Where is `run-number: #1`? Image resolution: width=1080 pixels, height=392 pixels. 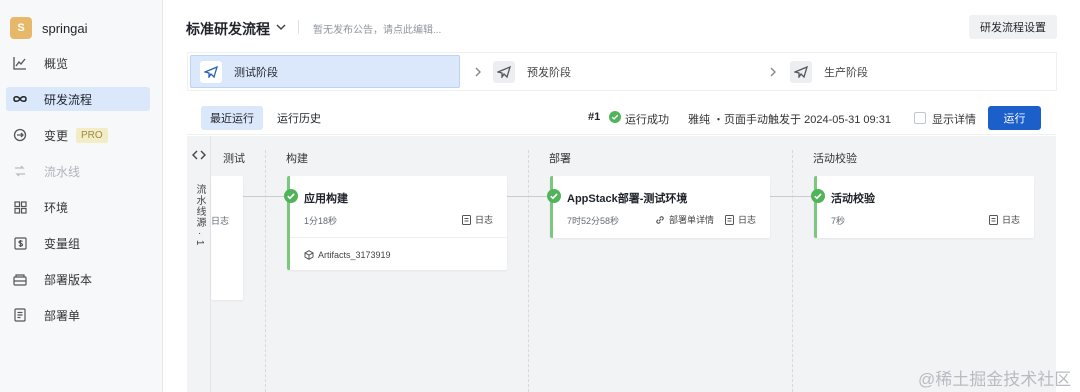
run-number: #1 is located at coordinates (594, 117).